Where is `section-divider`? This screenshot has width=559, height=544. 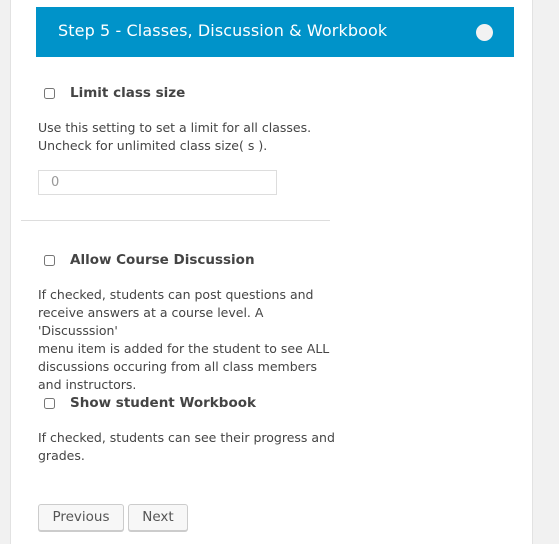 section-divider is located at coordinates (175, 220).